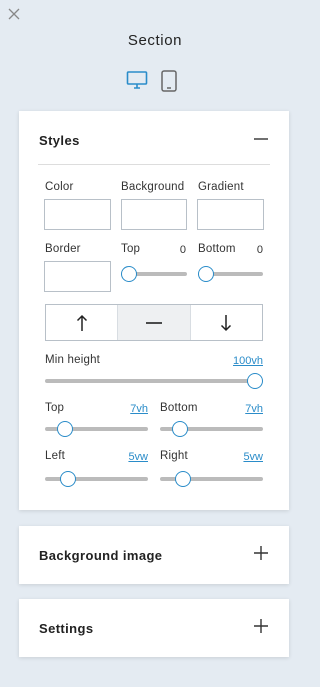 This screenshot has height=687, width=320. I want to click on border-label: Border, so click(63, 249).